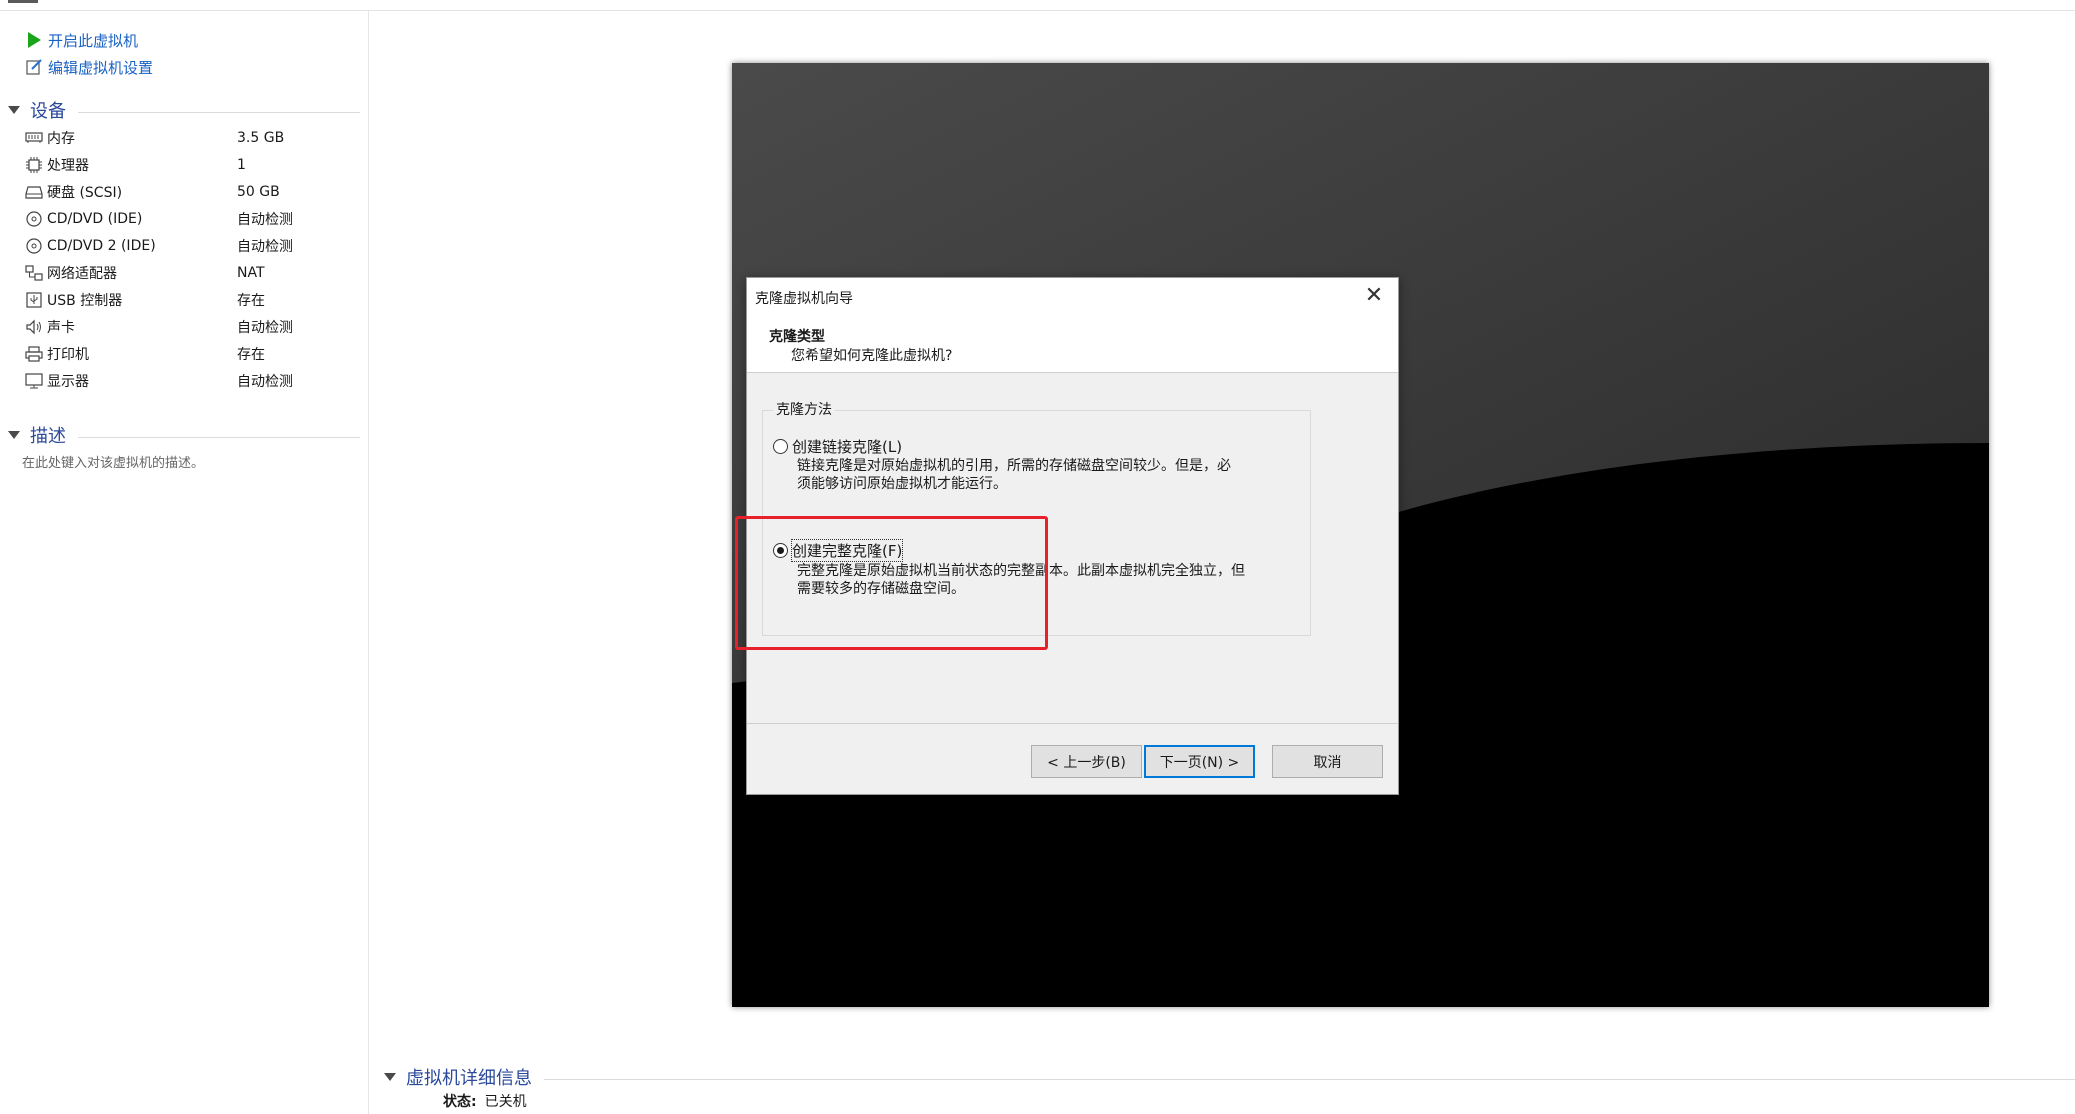 This screenshot has width=2075, height=1114. Describe the element at coordinates (23, 1) in the screenshot. I see `tab-indicator` at that location.